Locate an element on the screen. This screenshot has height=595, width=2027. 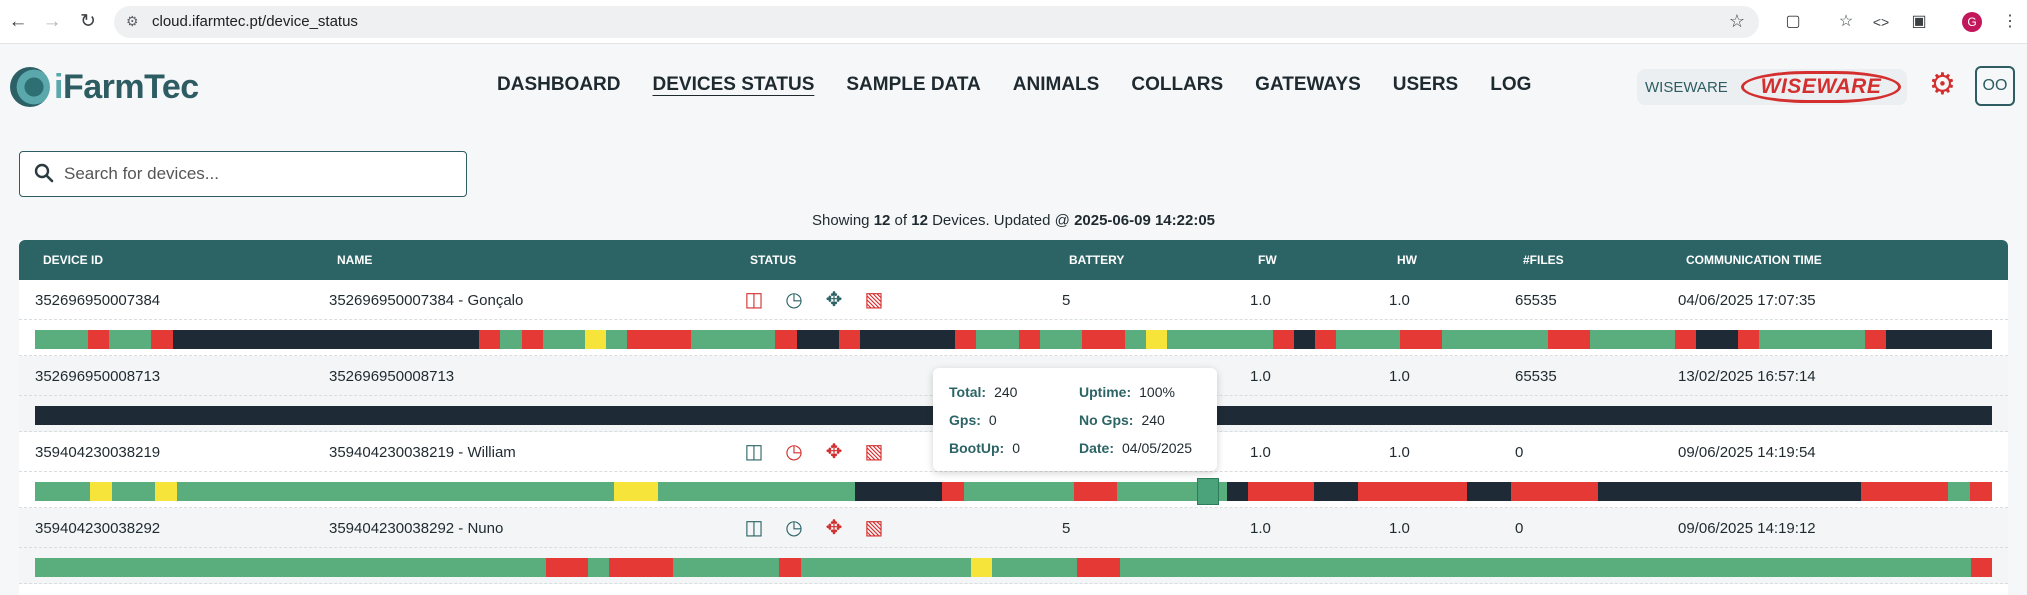
nav-dashboard: DASHBOARD is located at coordinates (559, 85).